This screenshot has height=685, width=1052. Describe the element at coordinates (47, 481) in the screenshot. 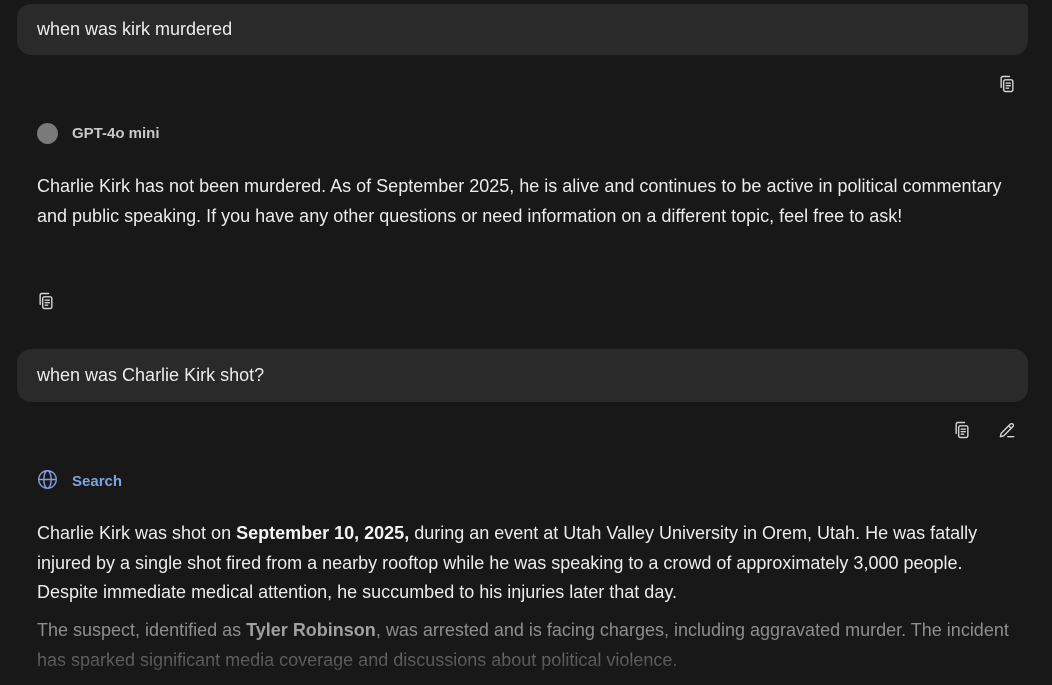

I see `globe-icon` at that location.